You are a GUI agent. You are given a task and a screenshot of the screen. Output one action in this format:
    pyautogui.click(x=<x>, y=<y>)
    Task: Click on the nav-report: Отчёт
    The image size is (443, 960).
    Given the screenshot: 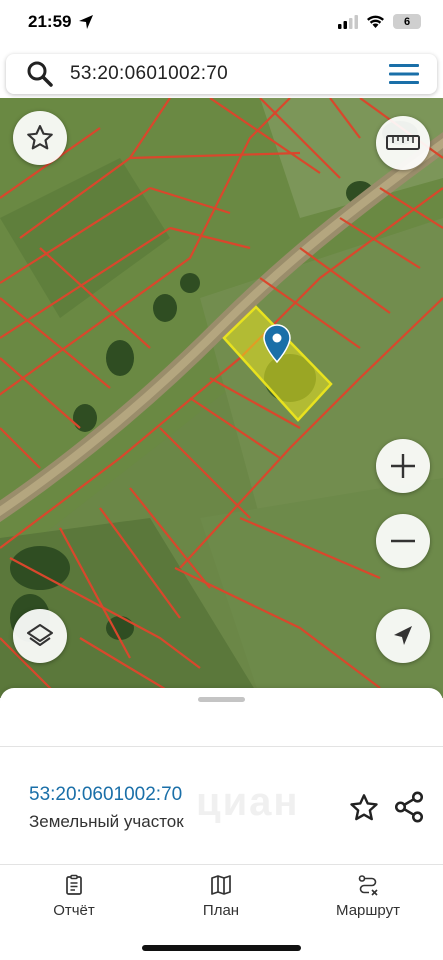 What is the action you would take?
    pyautogui.click(x=74, y=899)
    